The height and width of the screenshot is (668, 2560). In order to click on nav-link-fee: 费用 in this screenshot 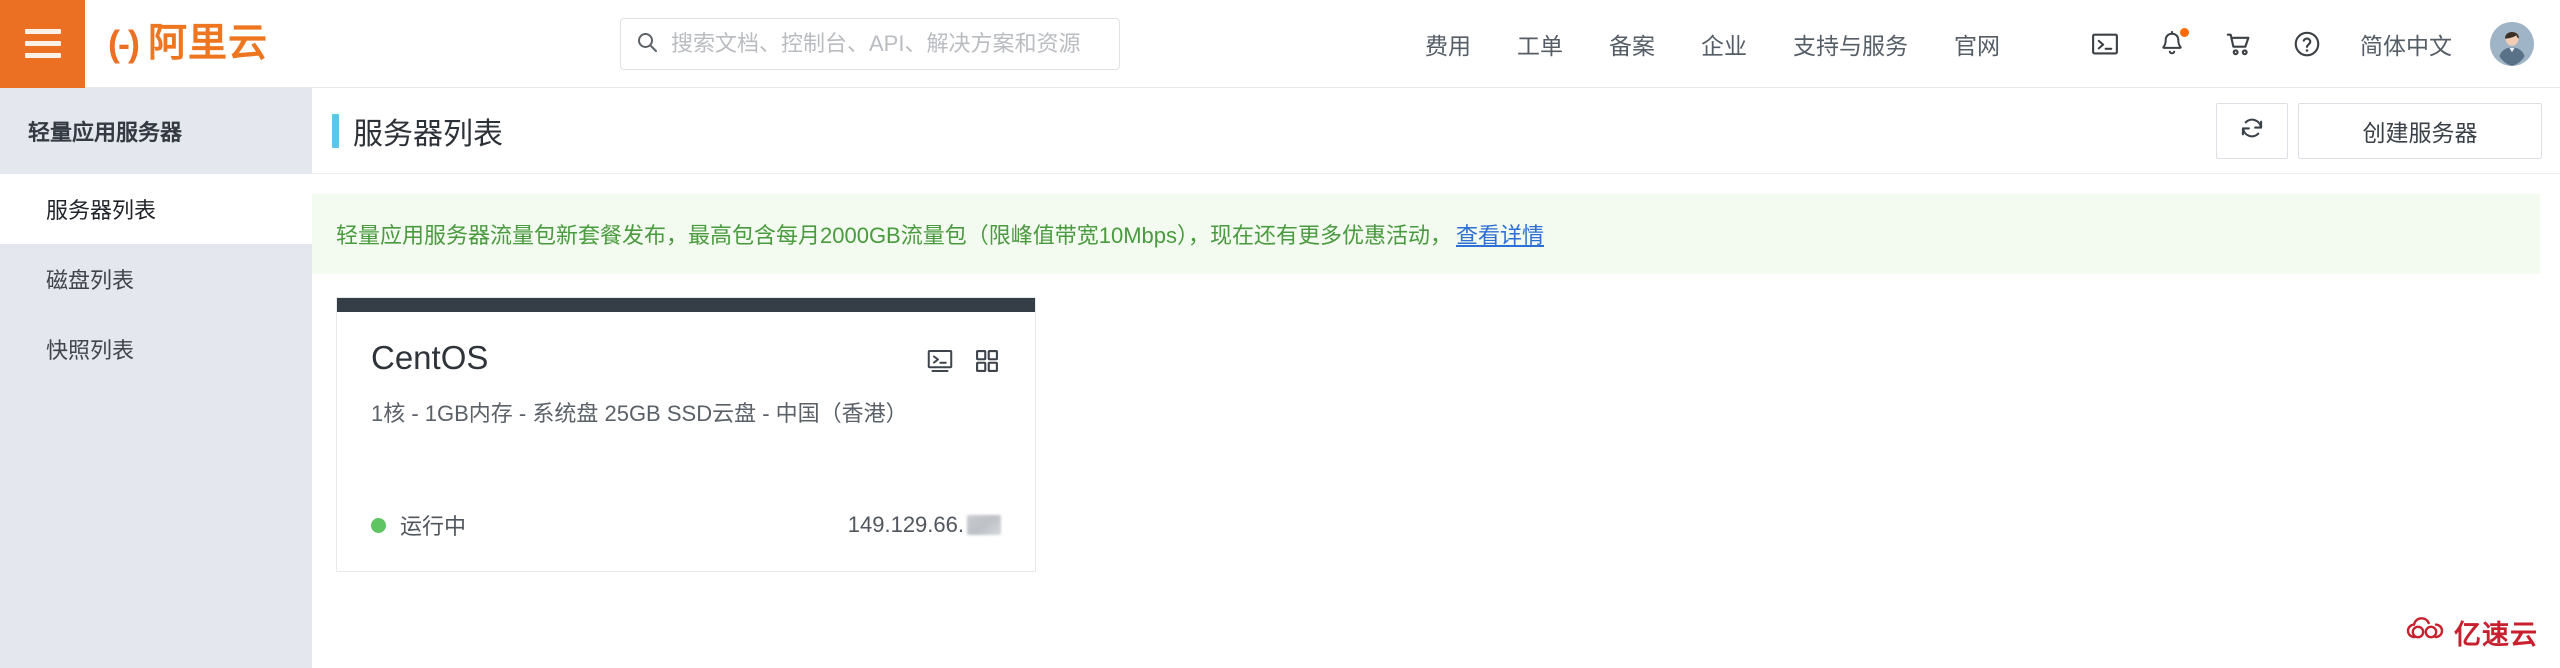, I will do `click(1448, 44)`.